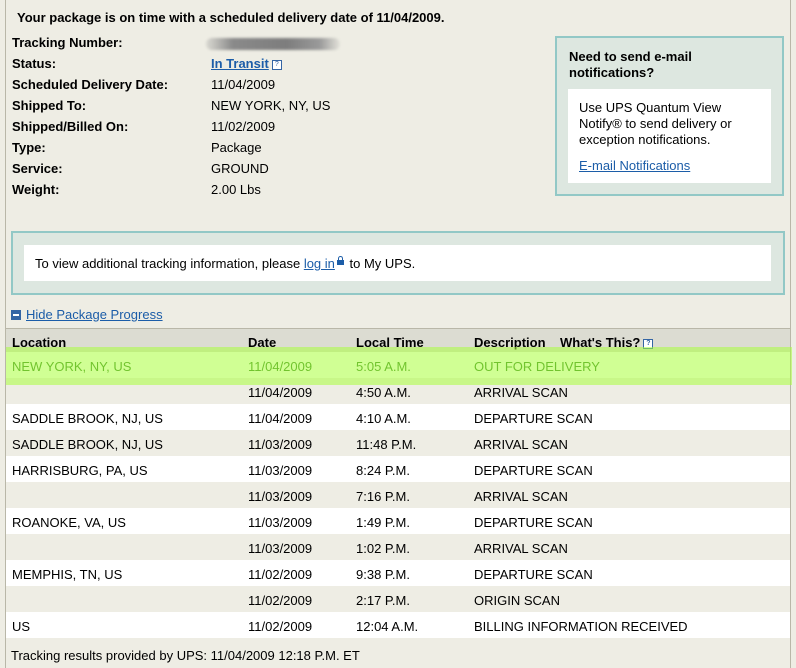 This screenshot has width=796, height=668. Describe the element at coordinates (790, 334) in the screenshot. I see `frame-border-right` at that location.